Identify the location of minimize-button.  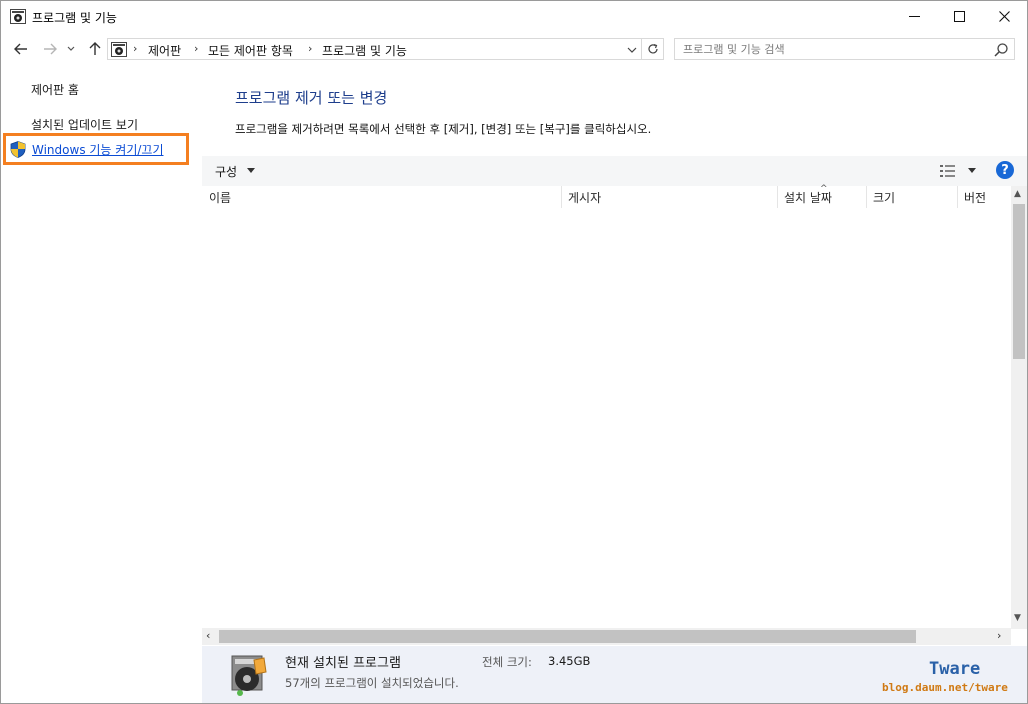
(914, 16).